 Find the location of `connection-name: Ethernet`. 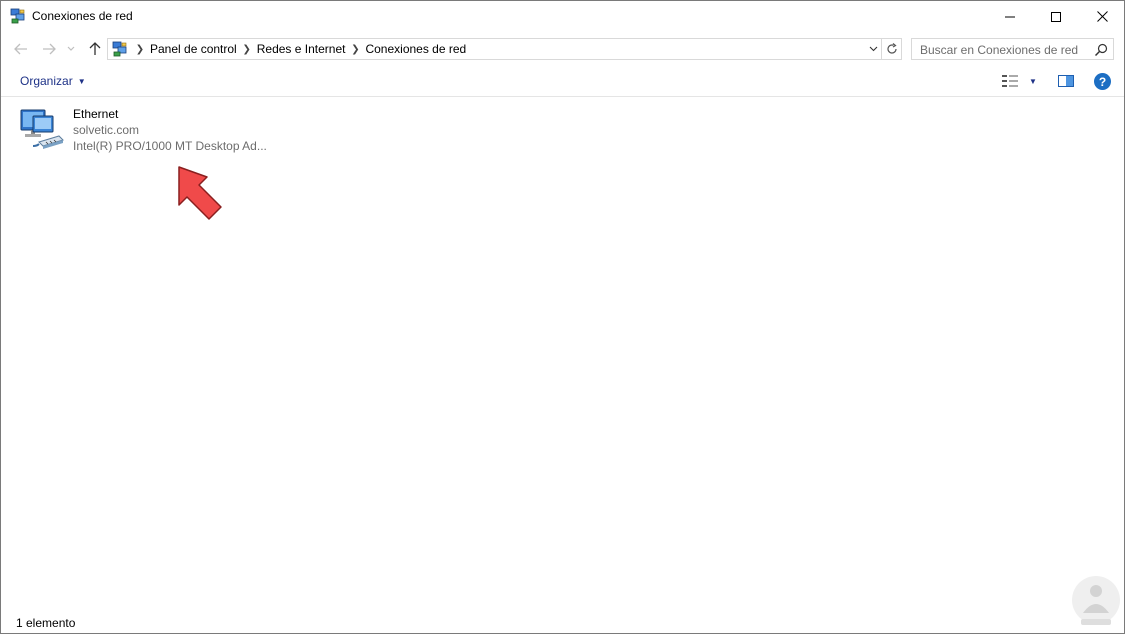

connection-name: Ethernet is located at coordinates (96, 114).